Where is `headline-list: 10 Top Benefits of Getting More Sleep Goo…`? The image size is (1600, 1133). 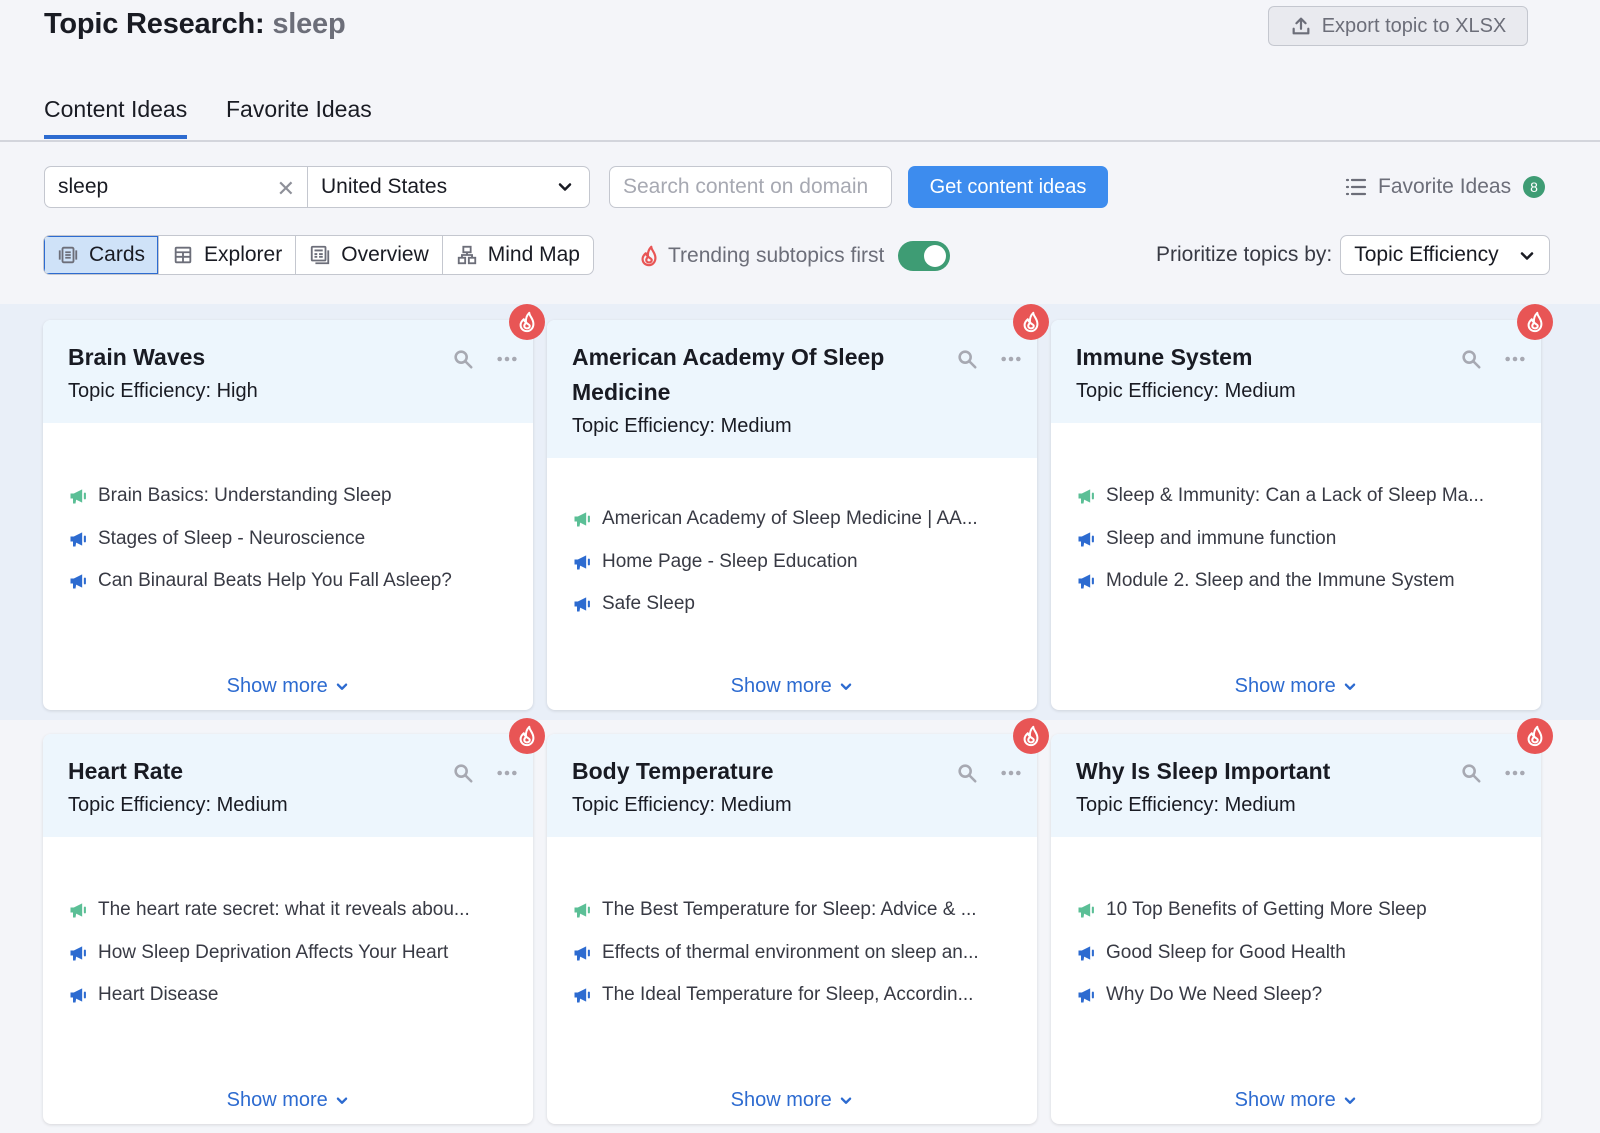 headline-list: 10 Top Benefits of Getting More Sleep Goo… is located at coordinates (1296, 927).